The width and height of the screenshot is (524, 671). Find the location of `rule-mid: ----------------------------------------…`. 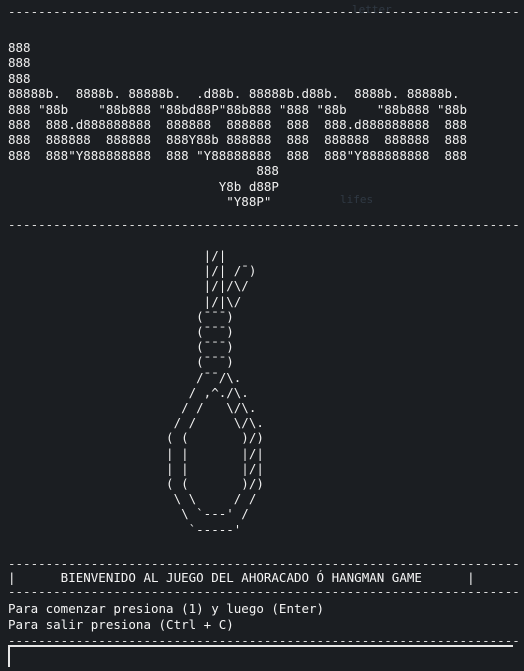

rule-mid: ----------------------------------------… is located at coordinates (264, 224).